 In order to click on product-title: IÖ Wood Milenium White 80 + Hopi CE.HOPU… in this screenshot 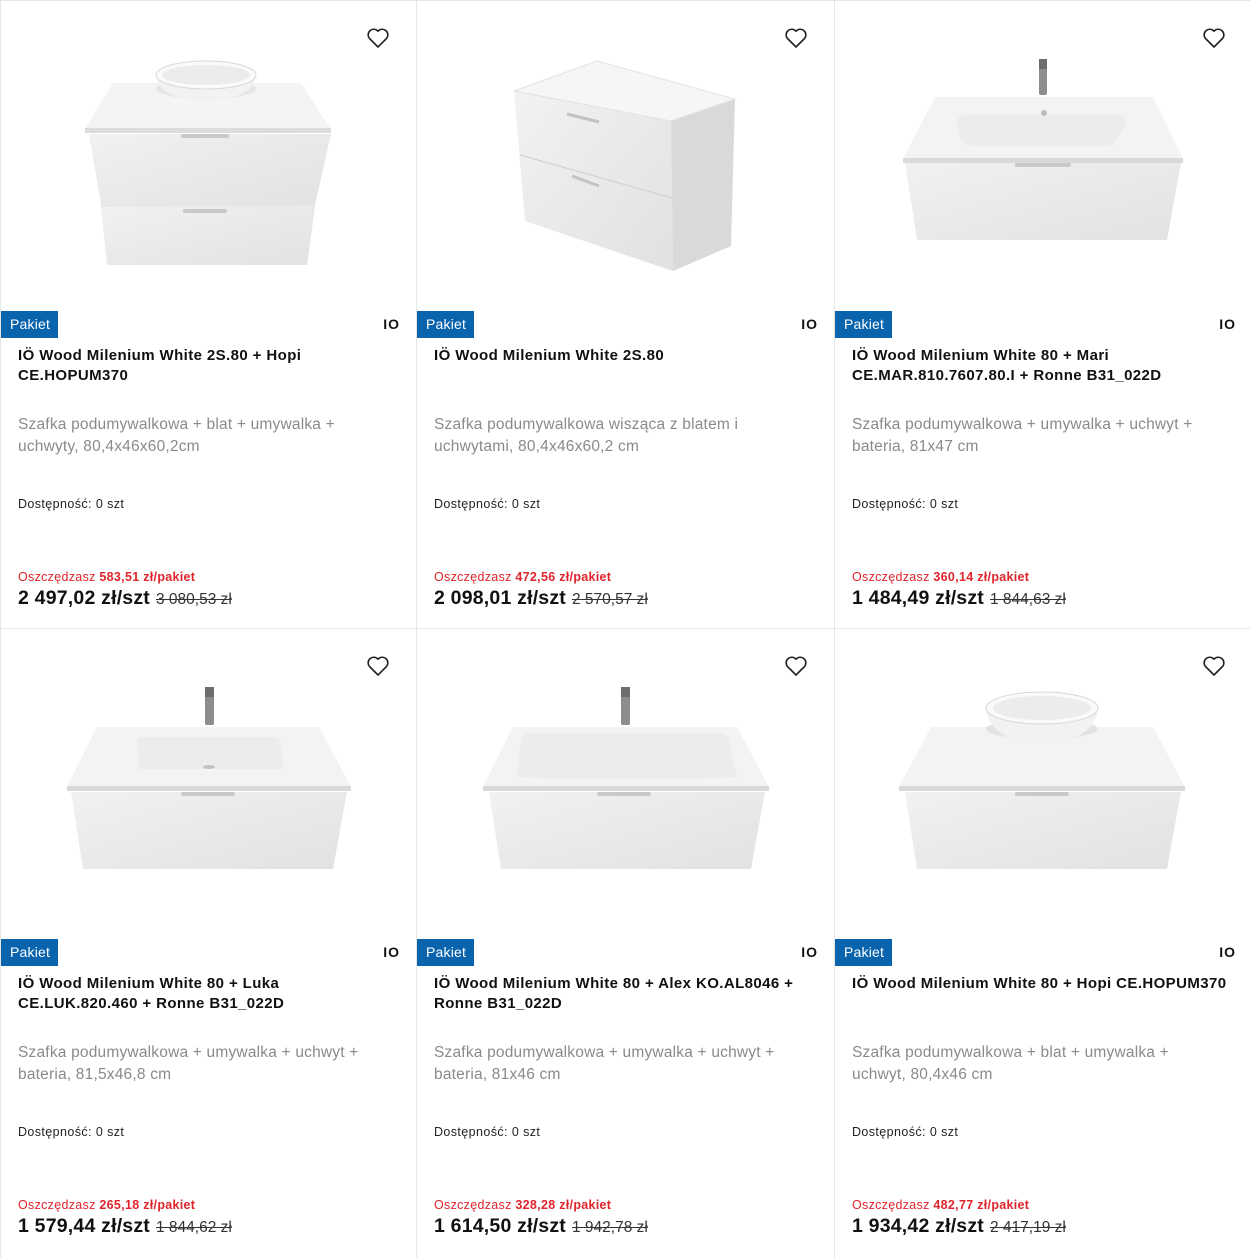, I will do `click(1044, 984)`.